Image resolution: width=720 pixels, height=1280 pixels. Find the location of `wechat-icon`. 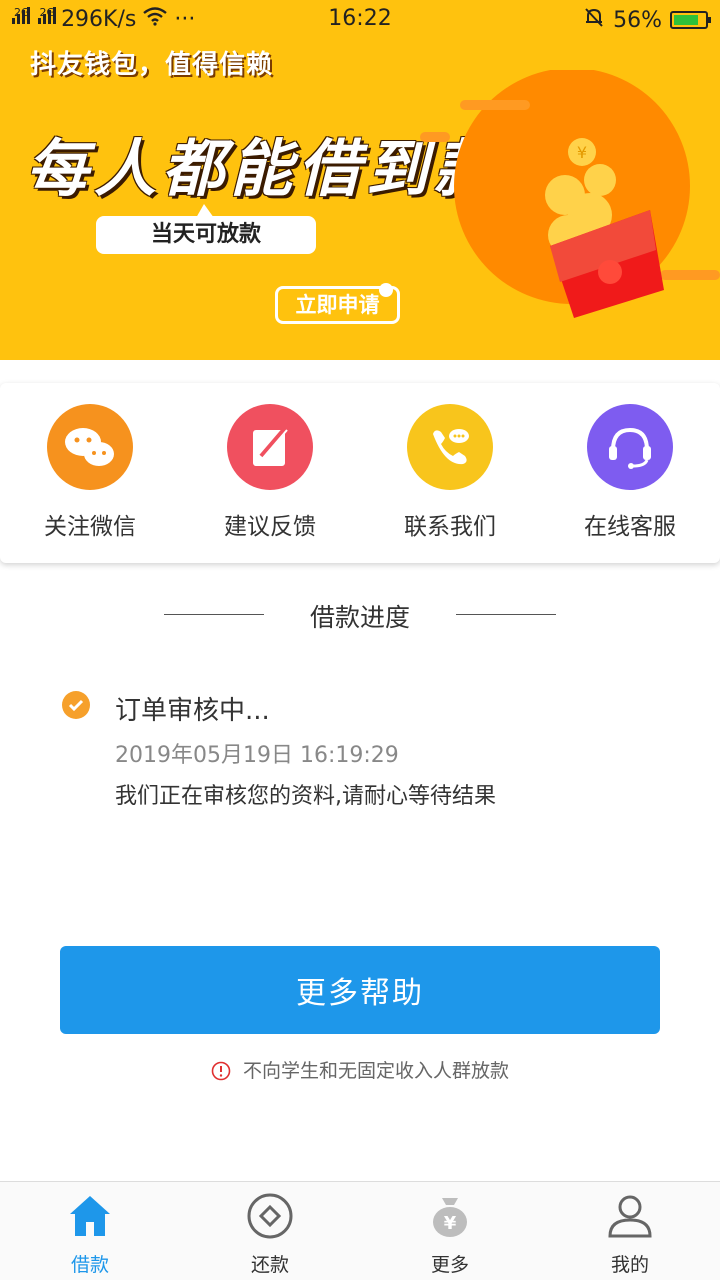

wechat-icon is located at coordinates (90, 447).